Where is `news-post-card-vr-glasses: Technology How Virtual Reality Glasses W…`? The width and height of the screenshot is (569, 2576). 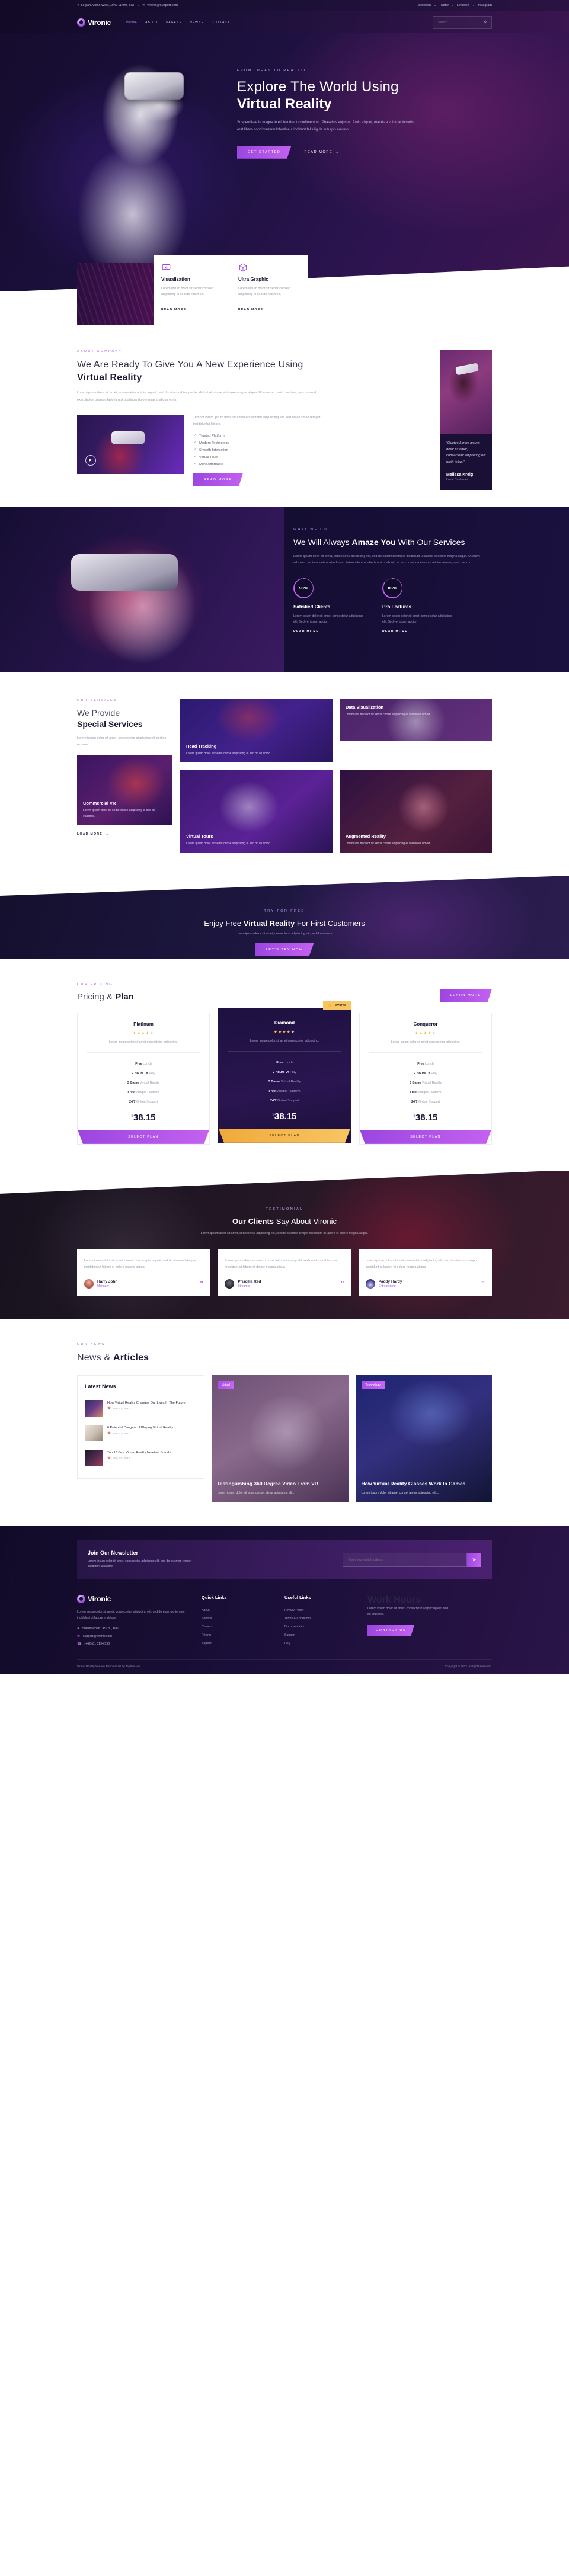 news-post-card-vr-glasses: Technology How Virtual Reality Glasses W… is located at coordinates (424, 1438).